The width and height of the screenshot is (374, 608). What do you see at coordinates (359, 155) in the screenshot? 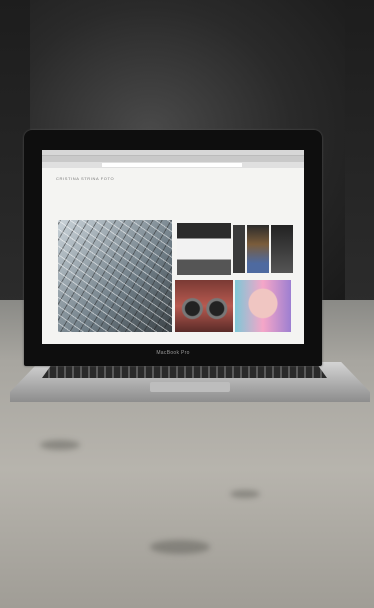
I see `right-pillar` at bounding box center [359, 155].